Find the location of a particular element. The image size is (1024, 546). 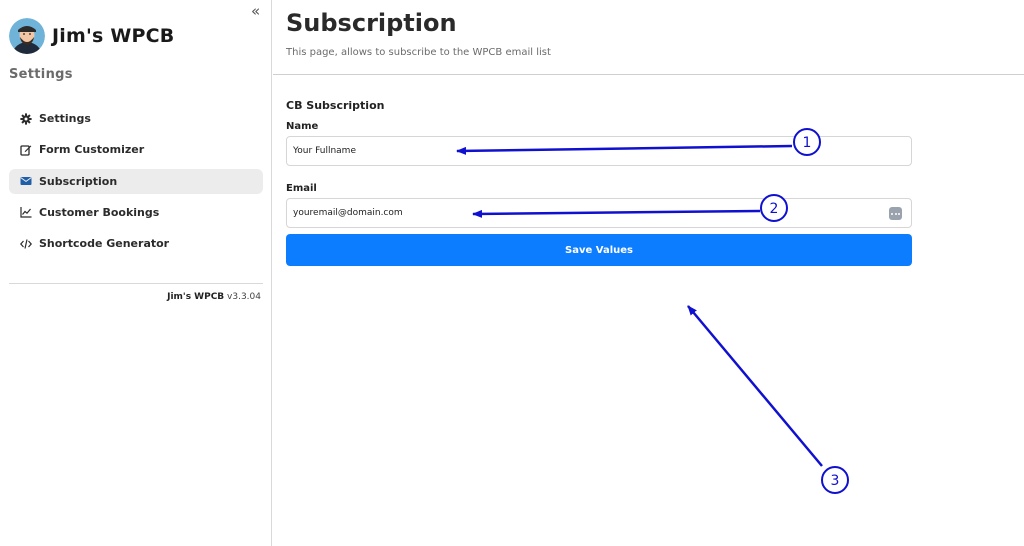

code-icon is located at coordinates (26, 244).